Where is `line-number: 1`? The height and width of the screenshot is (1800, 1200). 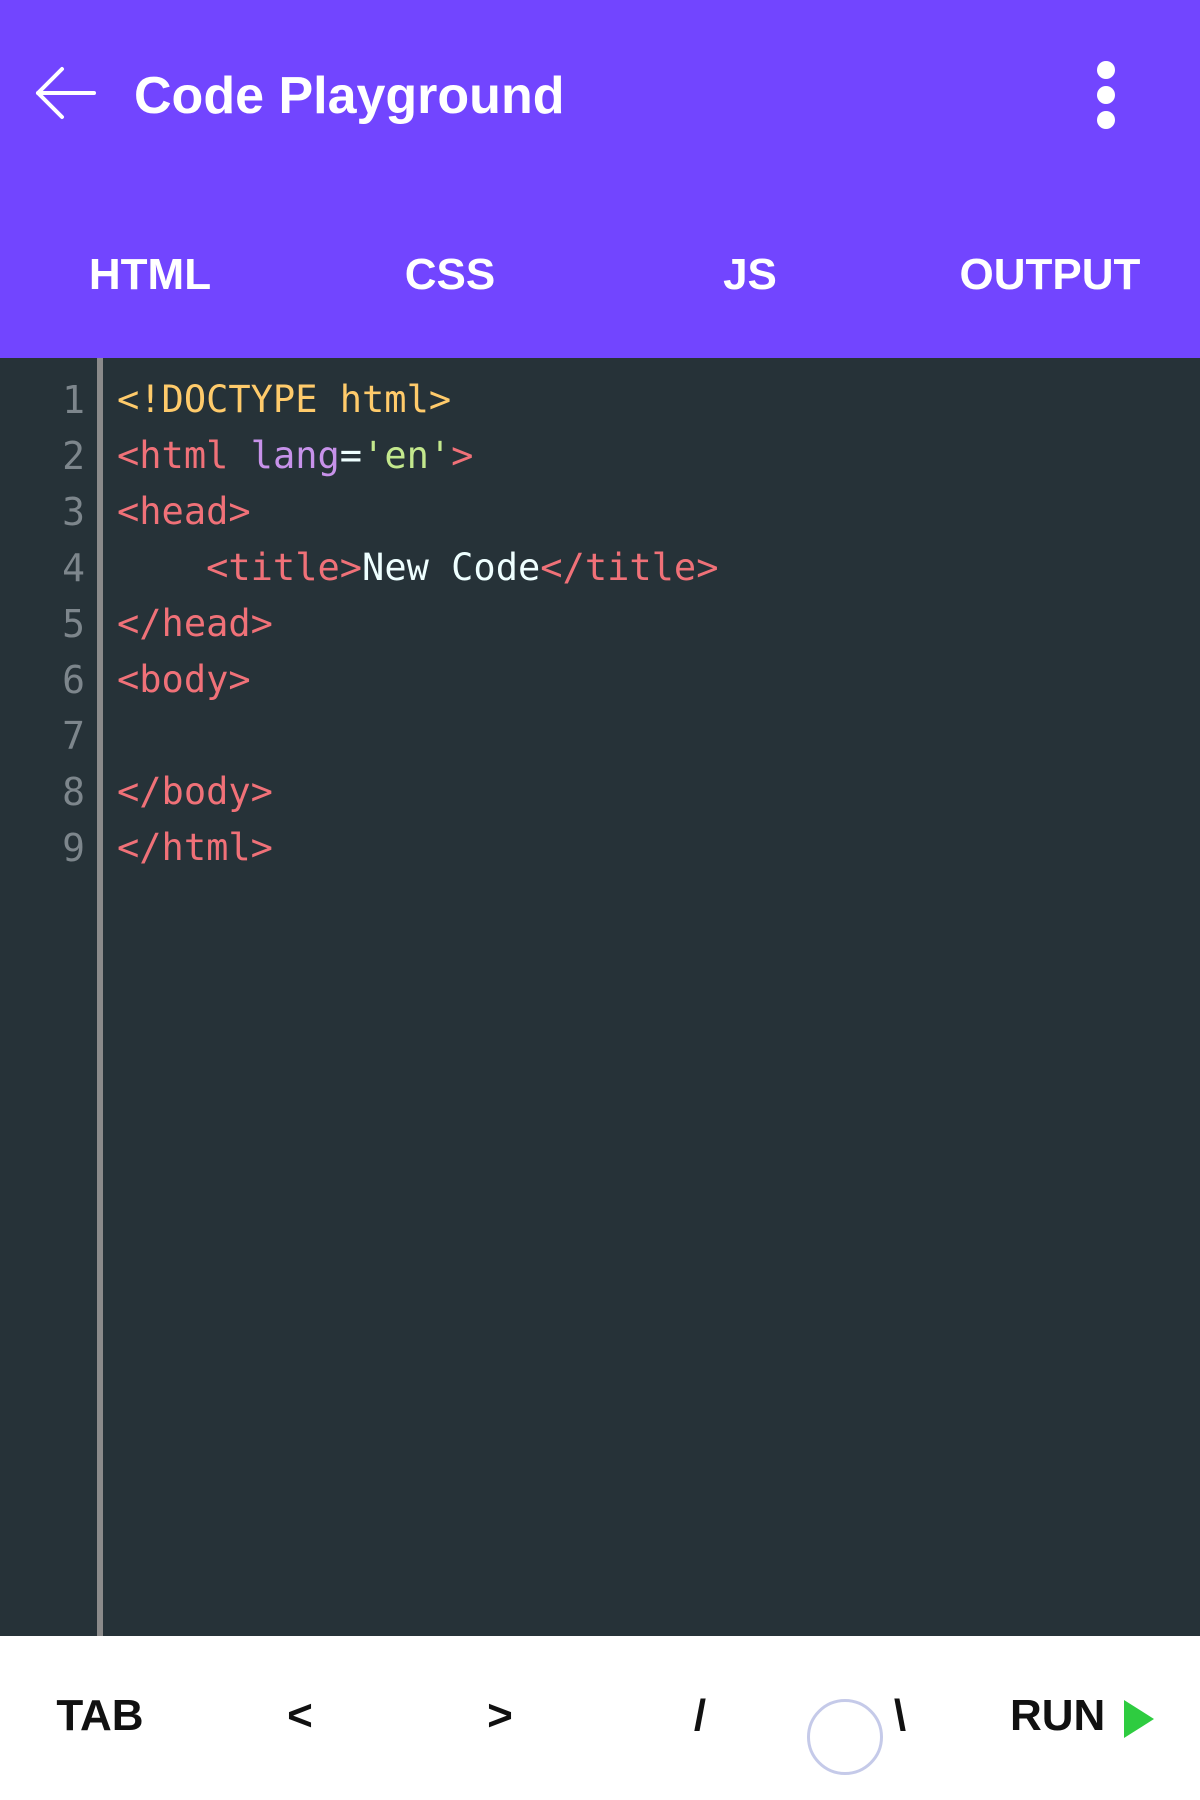
line-number: 1 is located at coordinates (73, 400).